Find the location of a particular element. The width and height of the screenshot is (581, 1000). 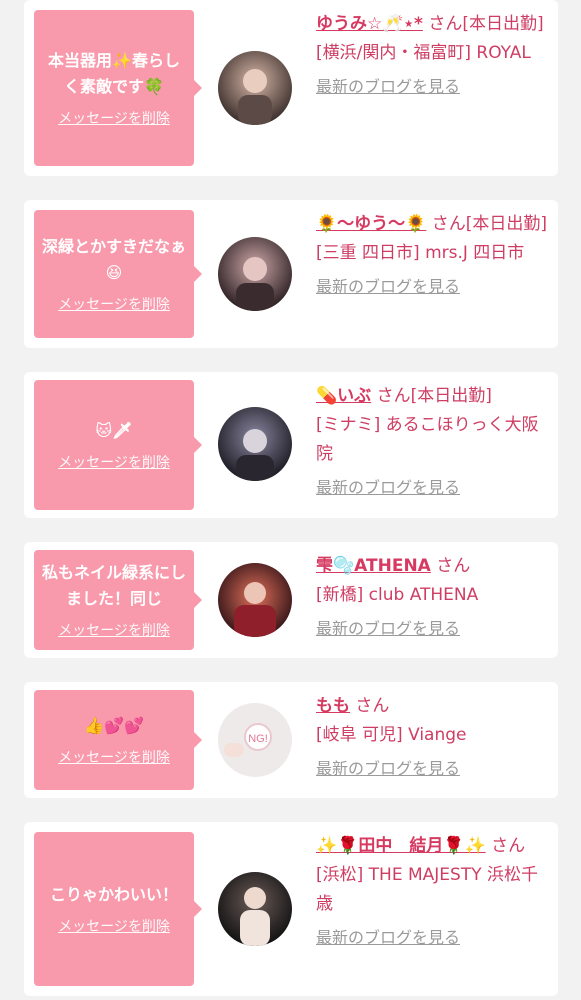

user-name-link: もも is located at coordinates (333, 706).